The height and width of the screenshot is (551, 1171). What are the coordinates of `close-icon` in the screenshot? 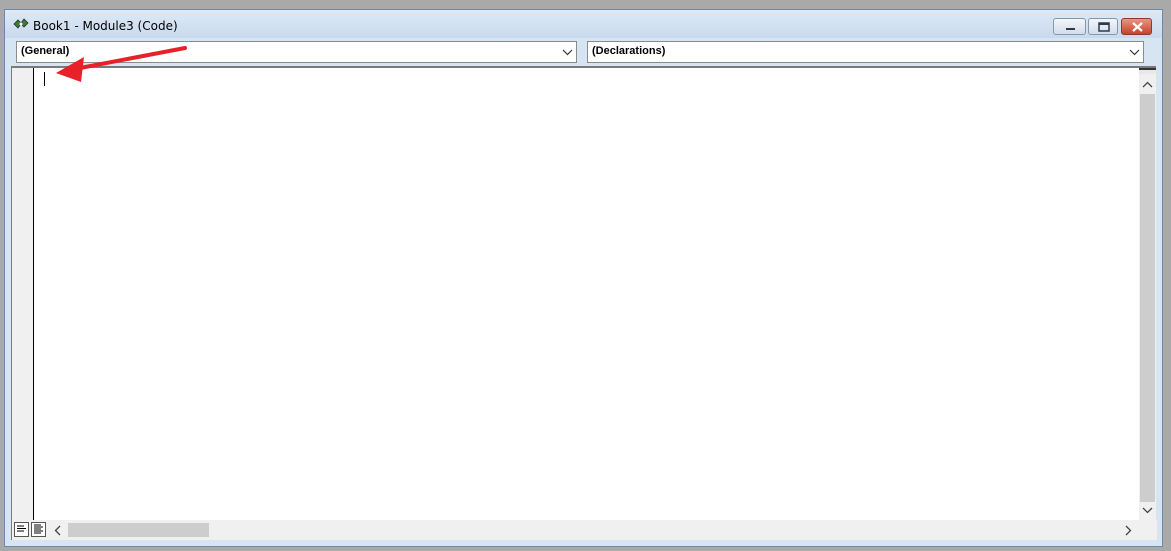 It's located at (1137, 27).